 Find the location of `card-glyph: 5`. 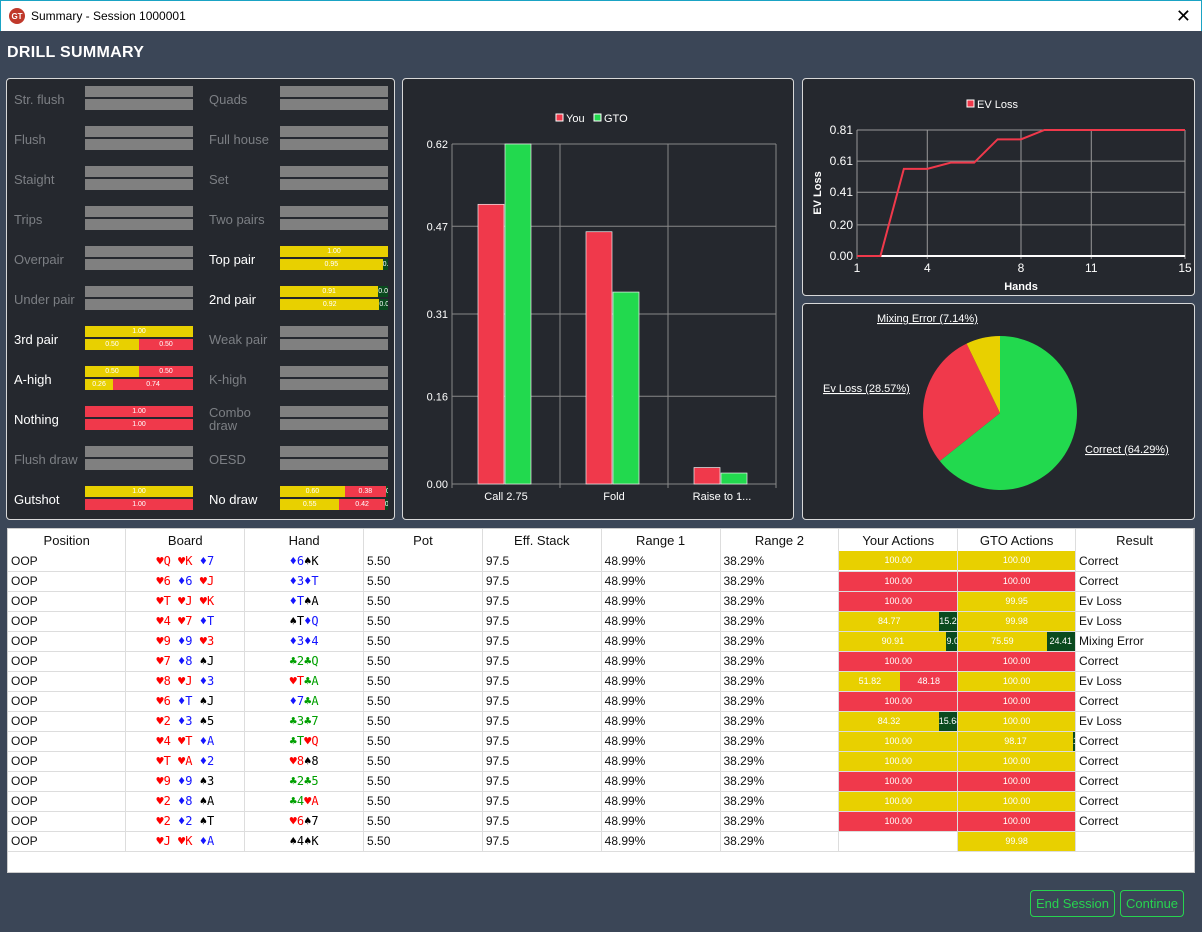

card-glyph: 5 is located at coordinates (315, 781).